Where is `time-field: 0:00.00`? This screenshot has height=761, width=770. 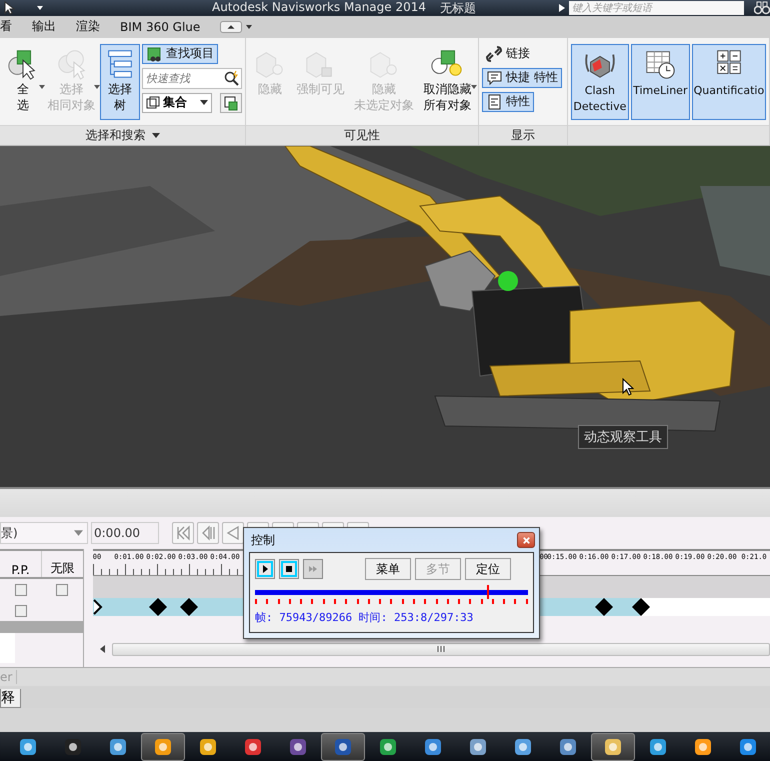 time-field: 0:00.00 is located at coordinates (125, 533).